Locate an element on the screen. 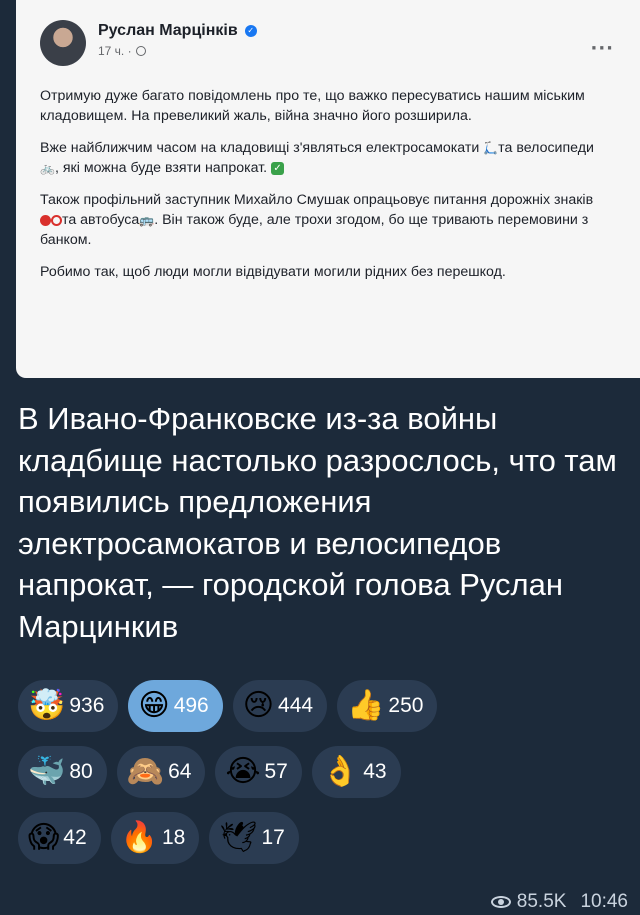  prohibited-sign-icon is located at coordinates (56, 220).